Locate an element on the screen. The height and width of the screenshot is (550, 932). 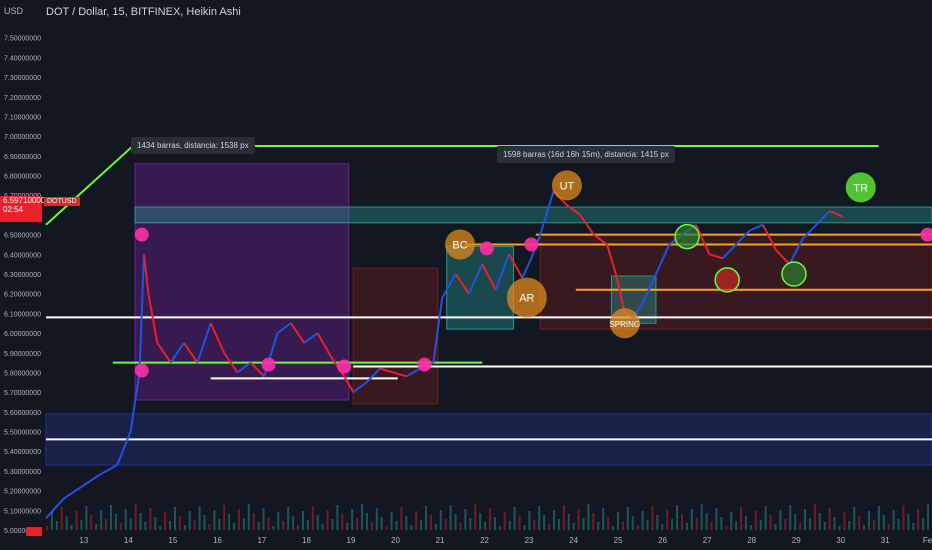
x-tick-label: 25 is located at coordinates (618, 540).